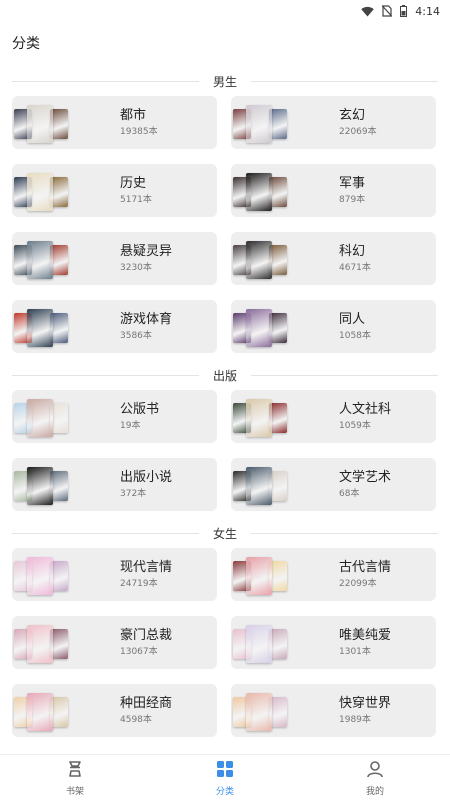 The width and height of the screenshot is (450, 800). Describe the element at coordinates (130, 426) in the screenshot. I see `book-count: 19本` at that location.